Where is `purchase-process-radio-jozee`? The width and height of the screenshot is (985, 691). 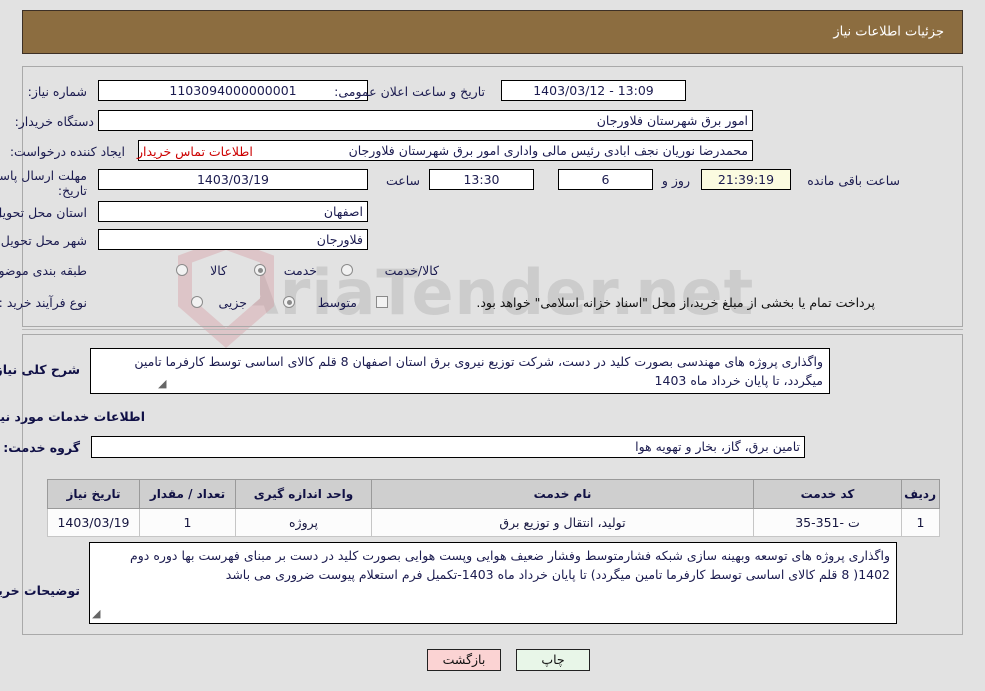
purchase-process-radio-jozee is located at coordinates (197, 302).